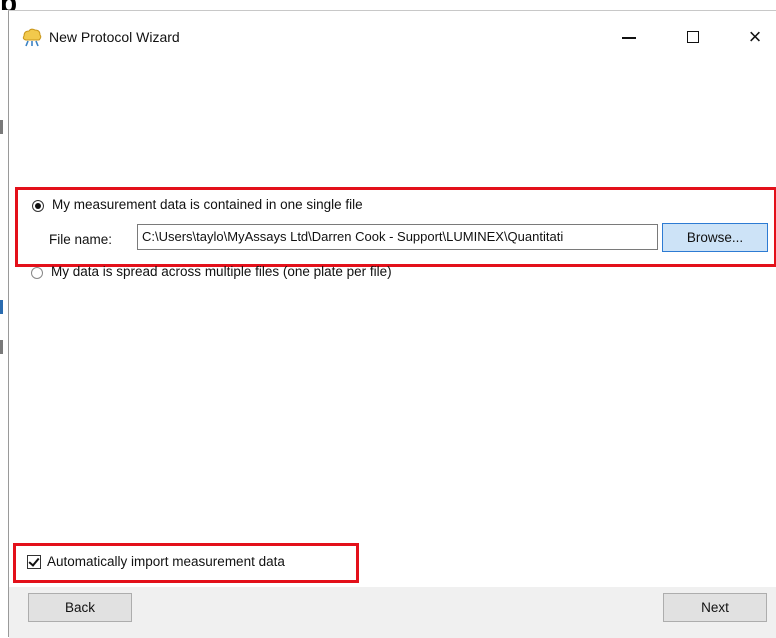 This screenshot has height=638, width=776. I want to click on back-button: Back, so click(80, 607).